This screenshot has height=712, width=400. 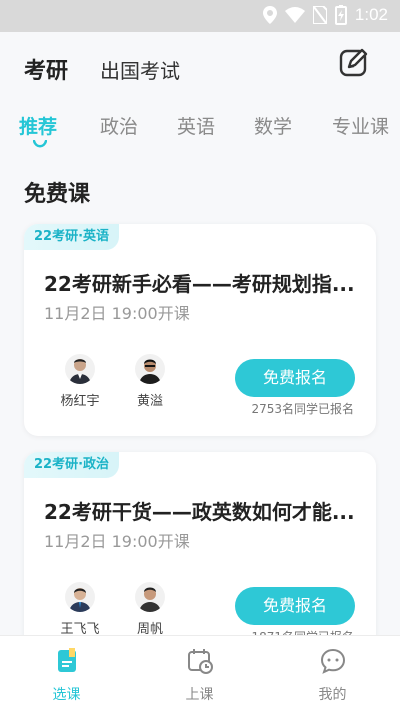 I want to click on book-icon, so click(x=66, y=660).